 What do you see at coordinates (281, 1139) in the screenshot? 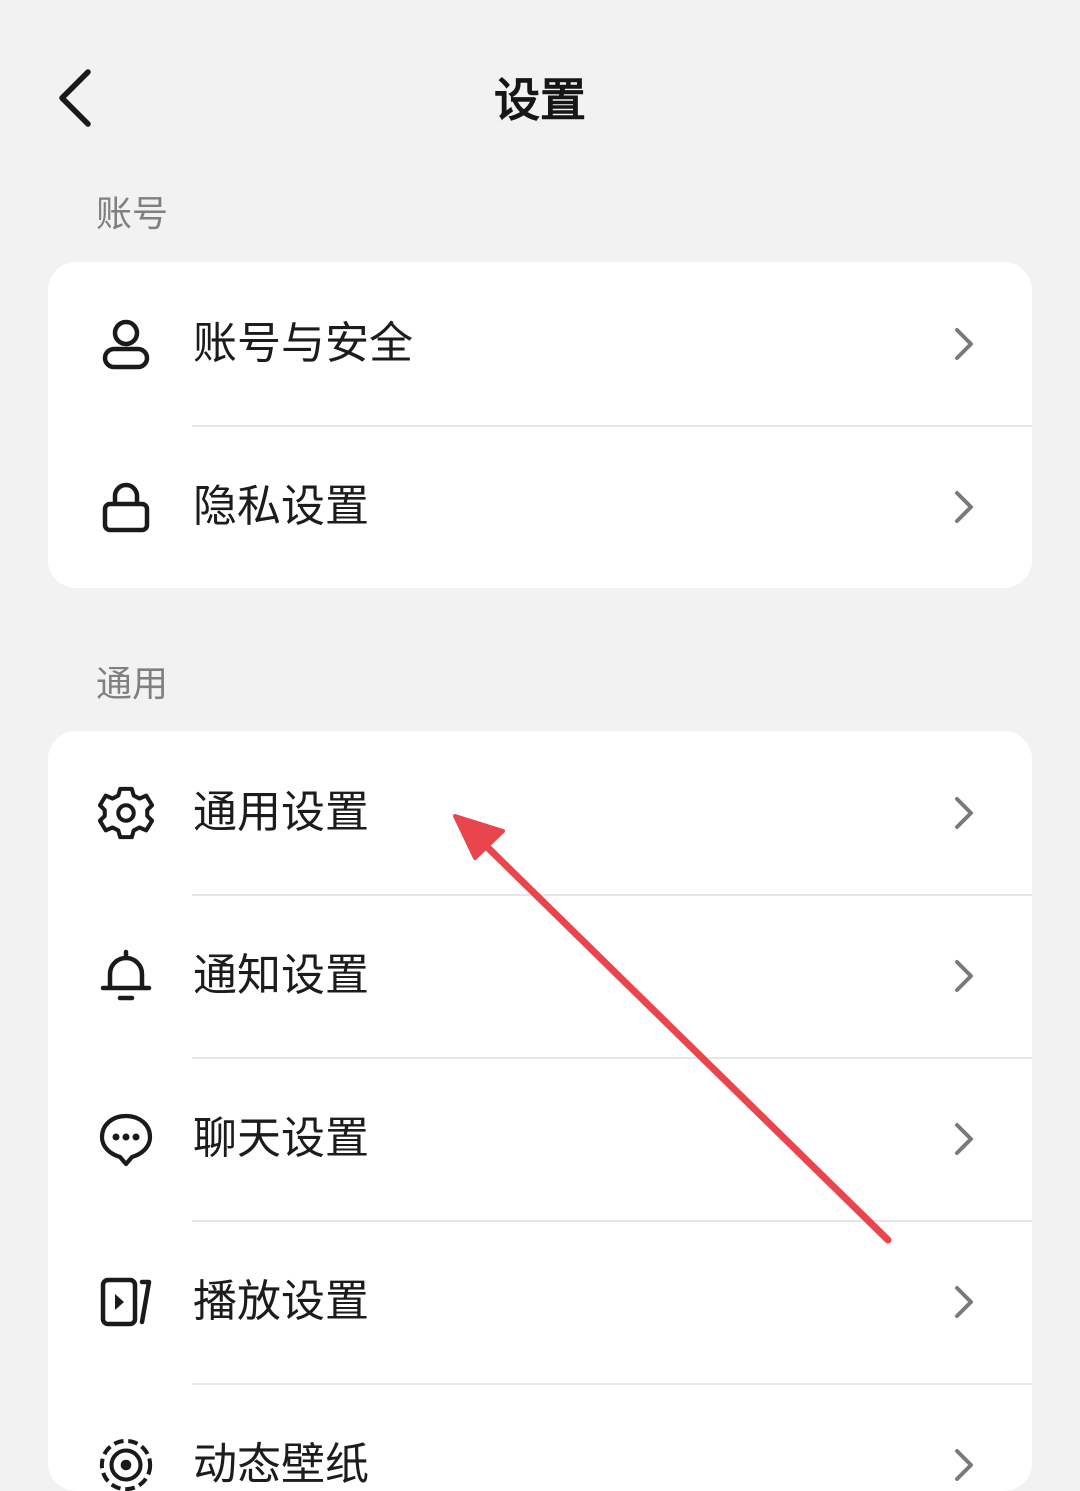
I see `menu-item-label: 聊天设置` at bounding box center [281, 1139].